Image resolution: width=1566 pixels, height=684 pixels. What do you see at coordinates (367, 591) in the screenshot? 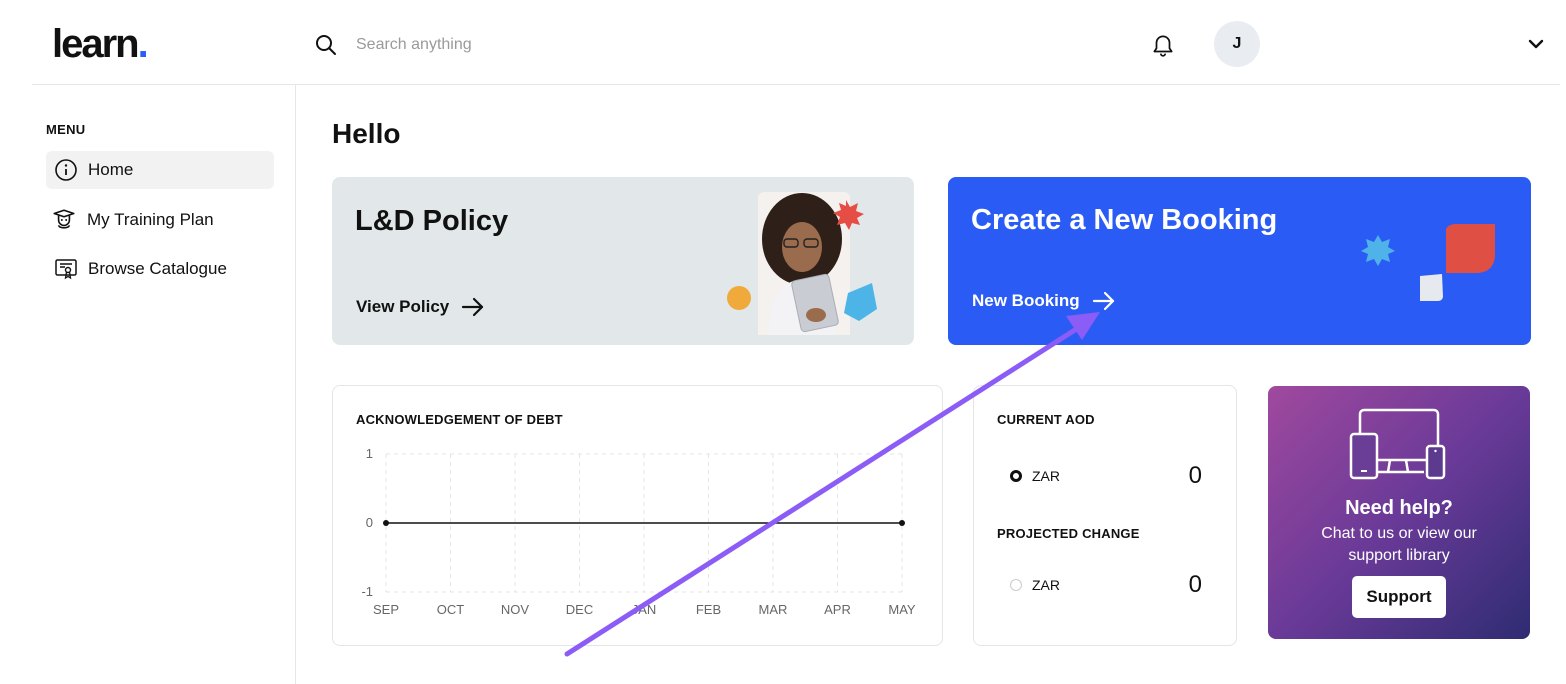
I see `chart-y-tick-label: -1` at bounding box center [367, 591].